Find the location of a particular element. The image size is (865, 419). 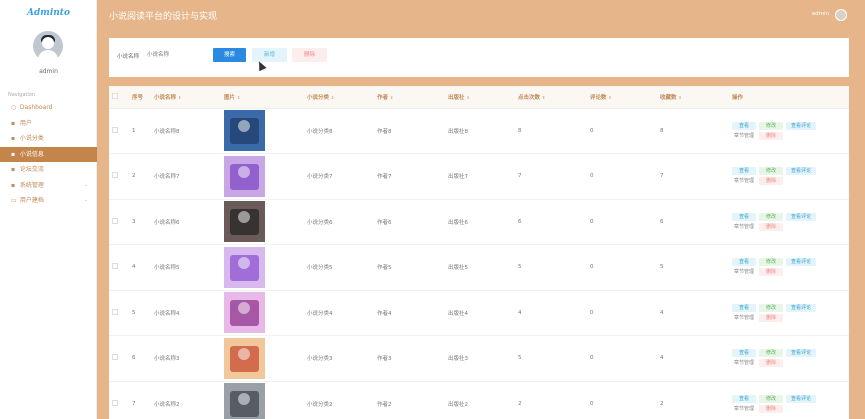

avatar is located at coordinates (48, 46).